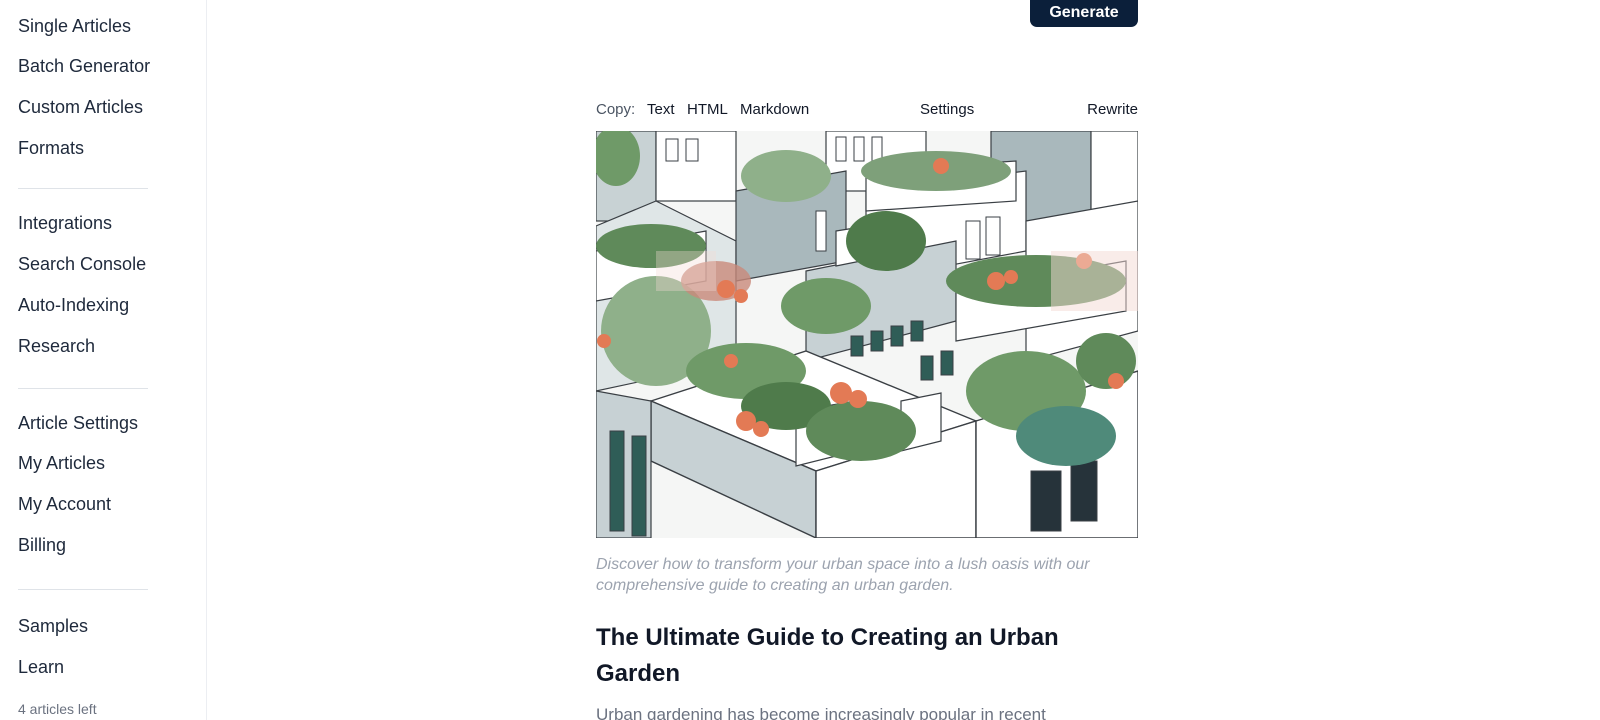 This screenshot has width=1600, height=720. I want to click on generate-button: Generate, so click(1084, 13).